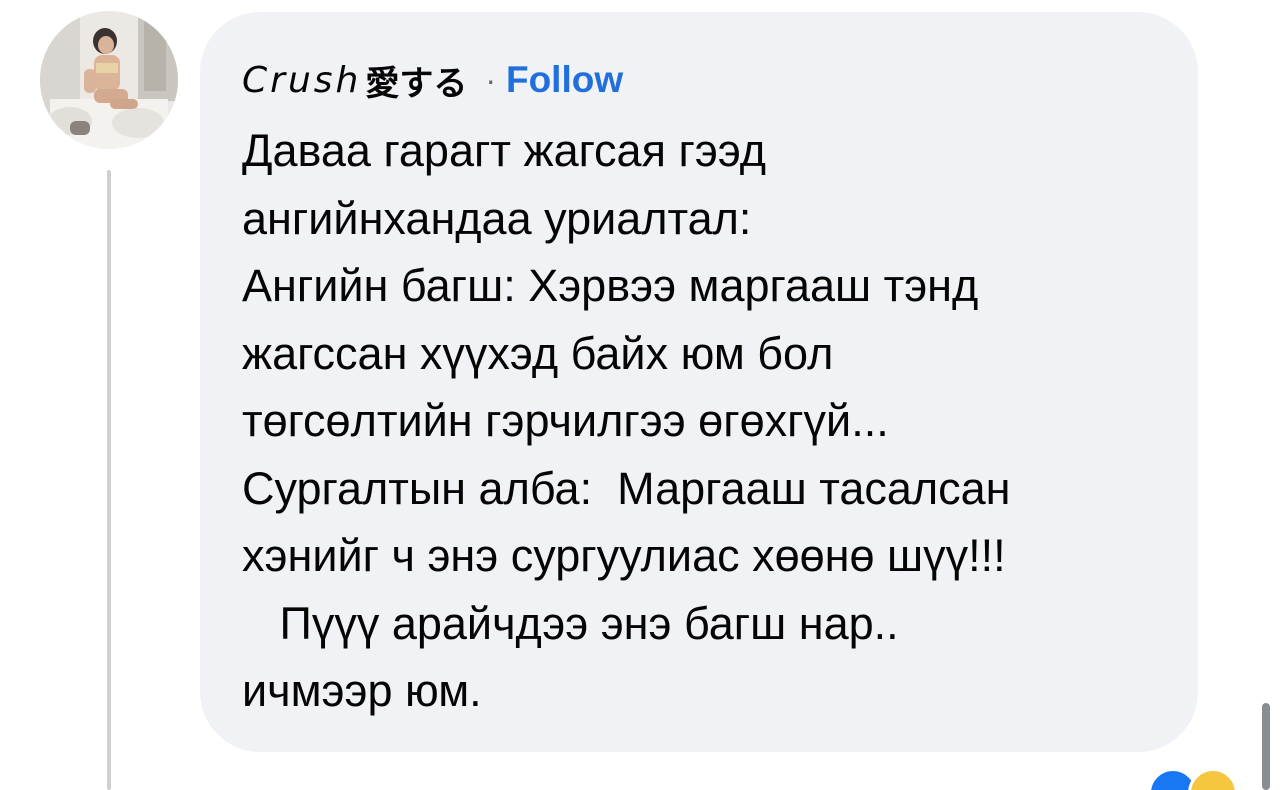 This screenshot has width=1284, height=790. I want to click on author-name-suffix: 愛する, so click(416, 80).